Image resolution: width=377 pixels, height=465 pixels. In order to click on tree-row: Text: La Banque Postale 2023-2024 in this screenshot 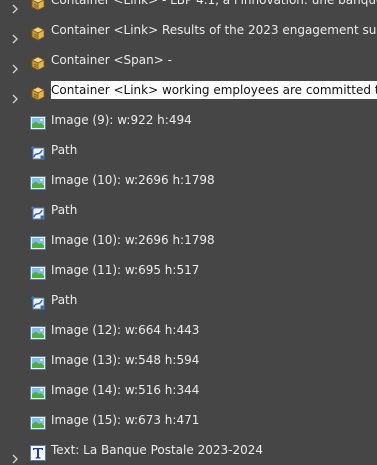, I will do `click(188, 450)`.